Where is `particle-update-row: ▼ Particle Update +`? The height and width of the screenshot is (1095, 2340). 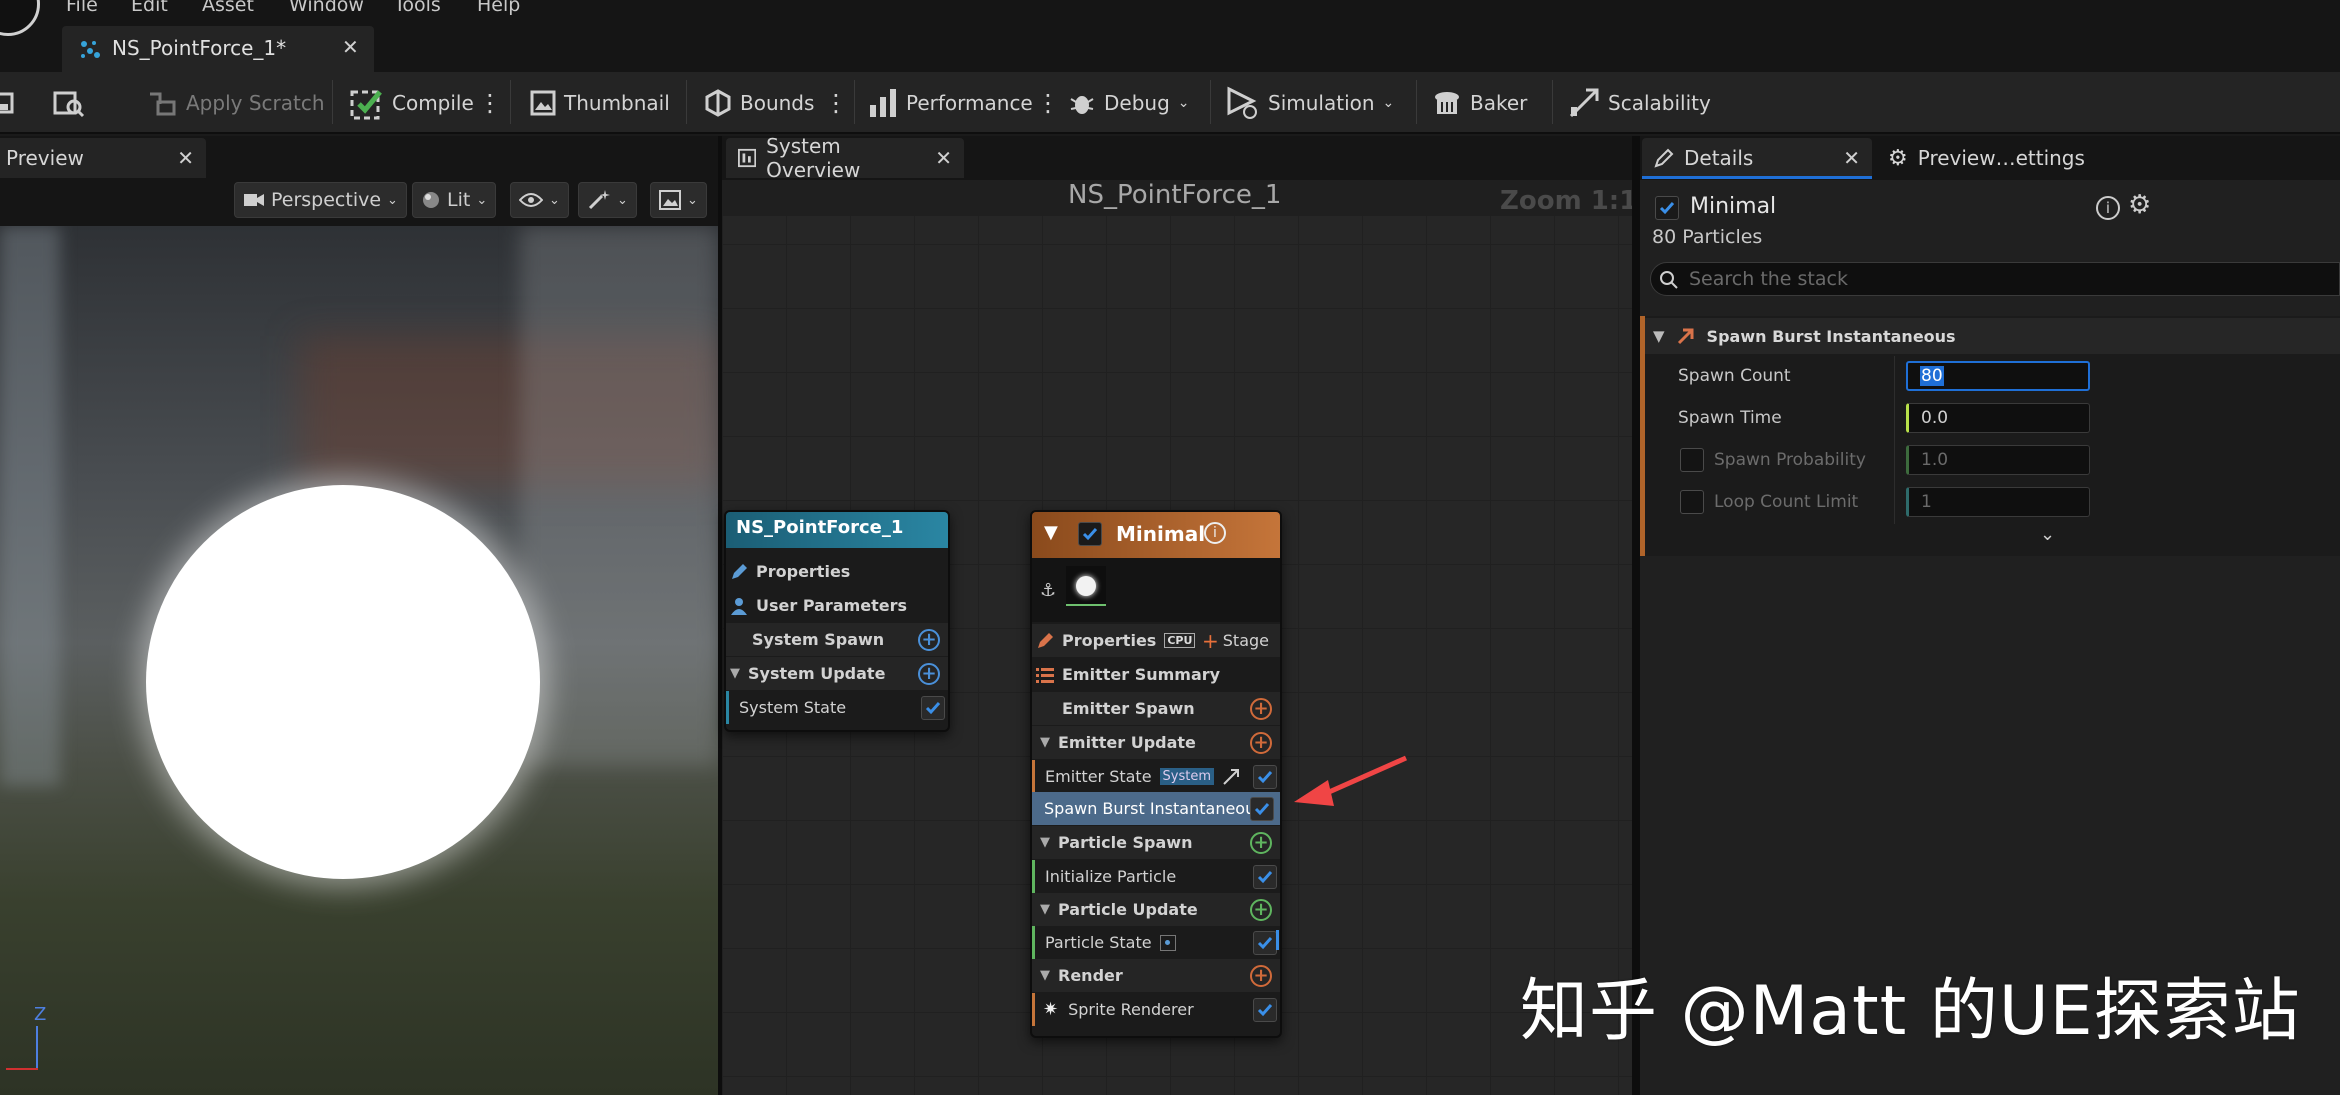 particle-update-row: ▼ Particle Update + is located at coordinates (1156, 909).